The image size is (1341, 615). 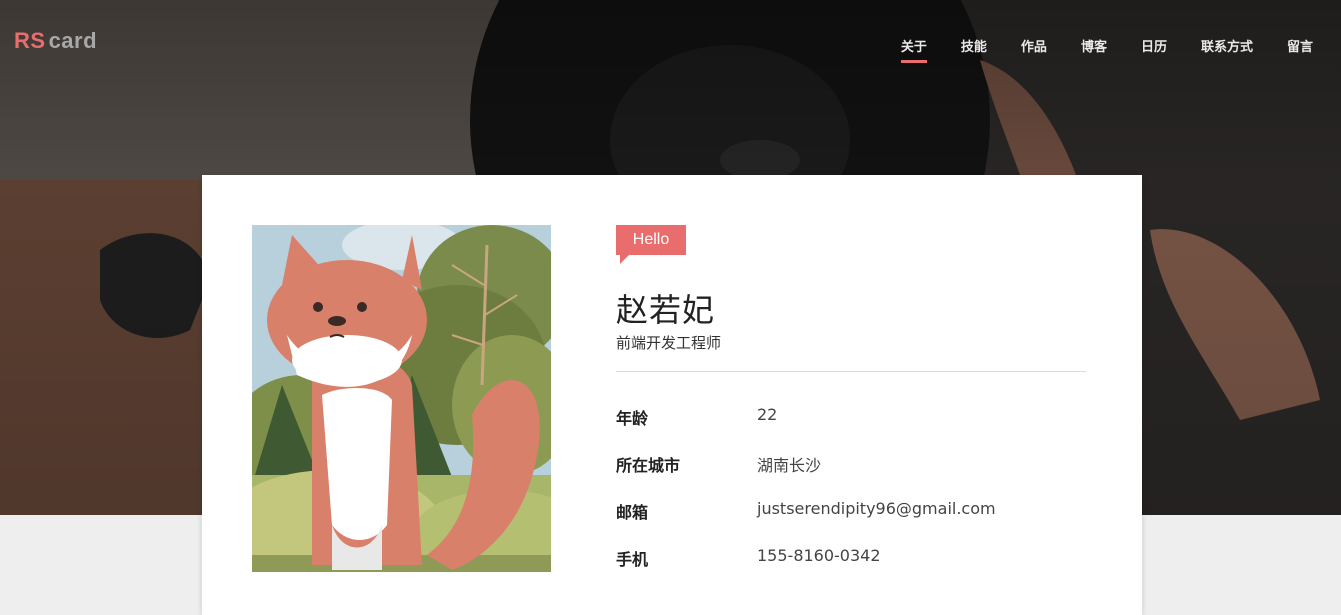 What do you see at coordinates (1034, 49) in the screenshot?
I see `nav-item-works: 作品` at bounding box center [1034, 49].